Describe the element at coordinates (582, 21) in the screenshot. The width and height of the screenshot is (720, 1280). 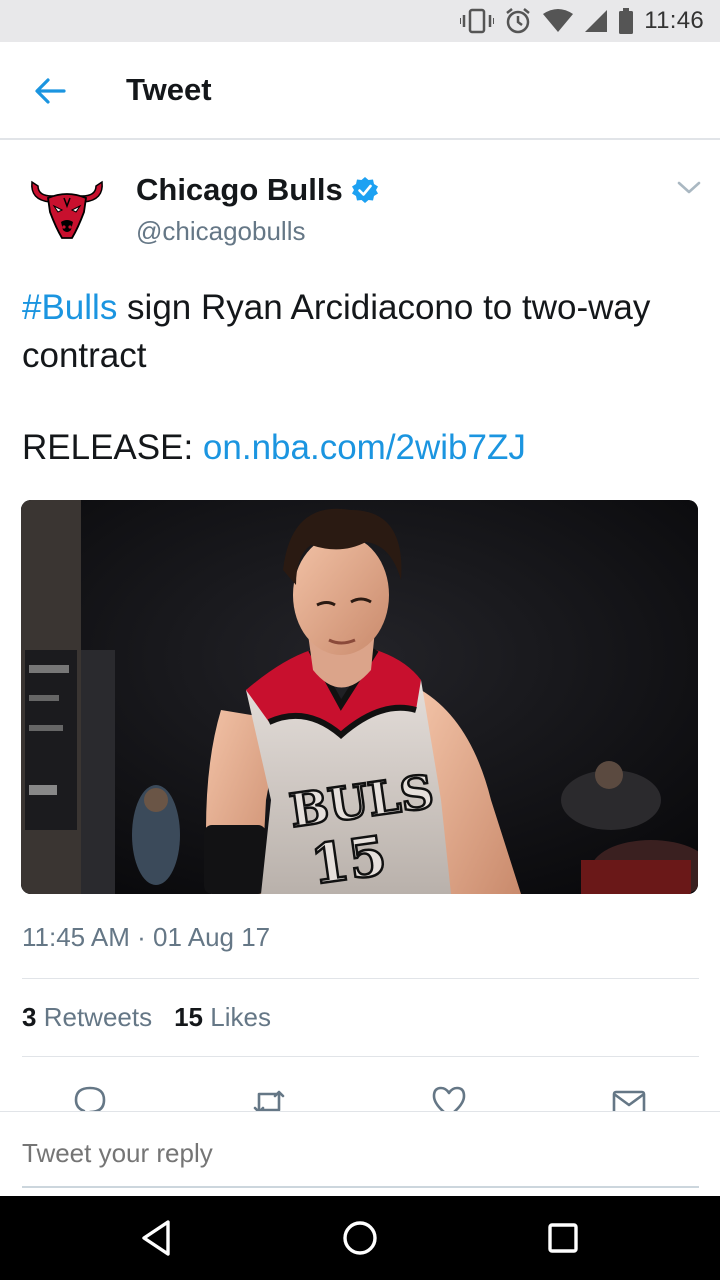
I see `status-icons: 11:46` at that location.